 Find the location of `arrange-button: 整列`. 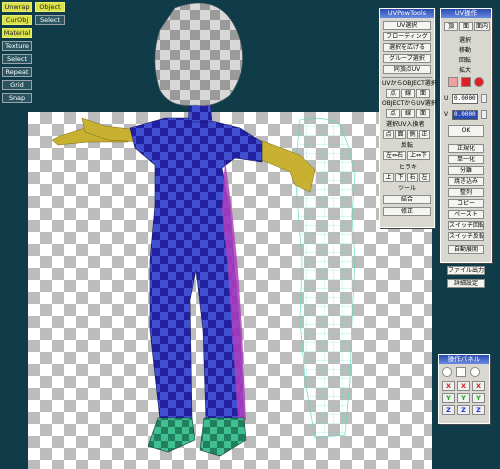

arrange-button: 整列 is located at coordinates (466, 192).